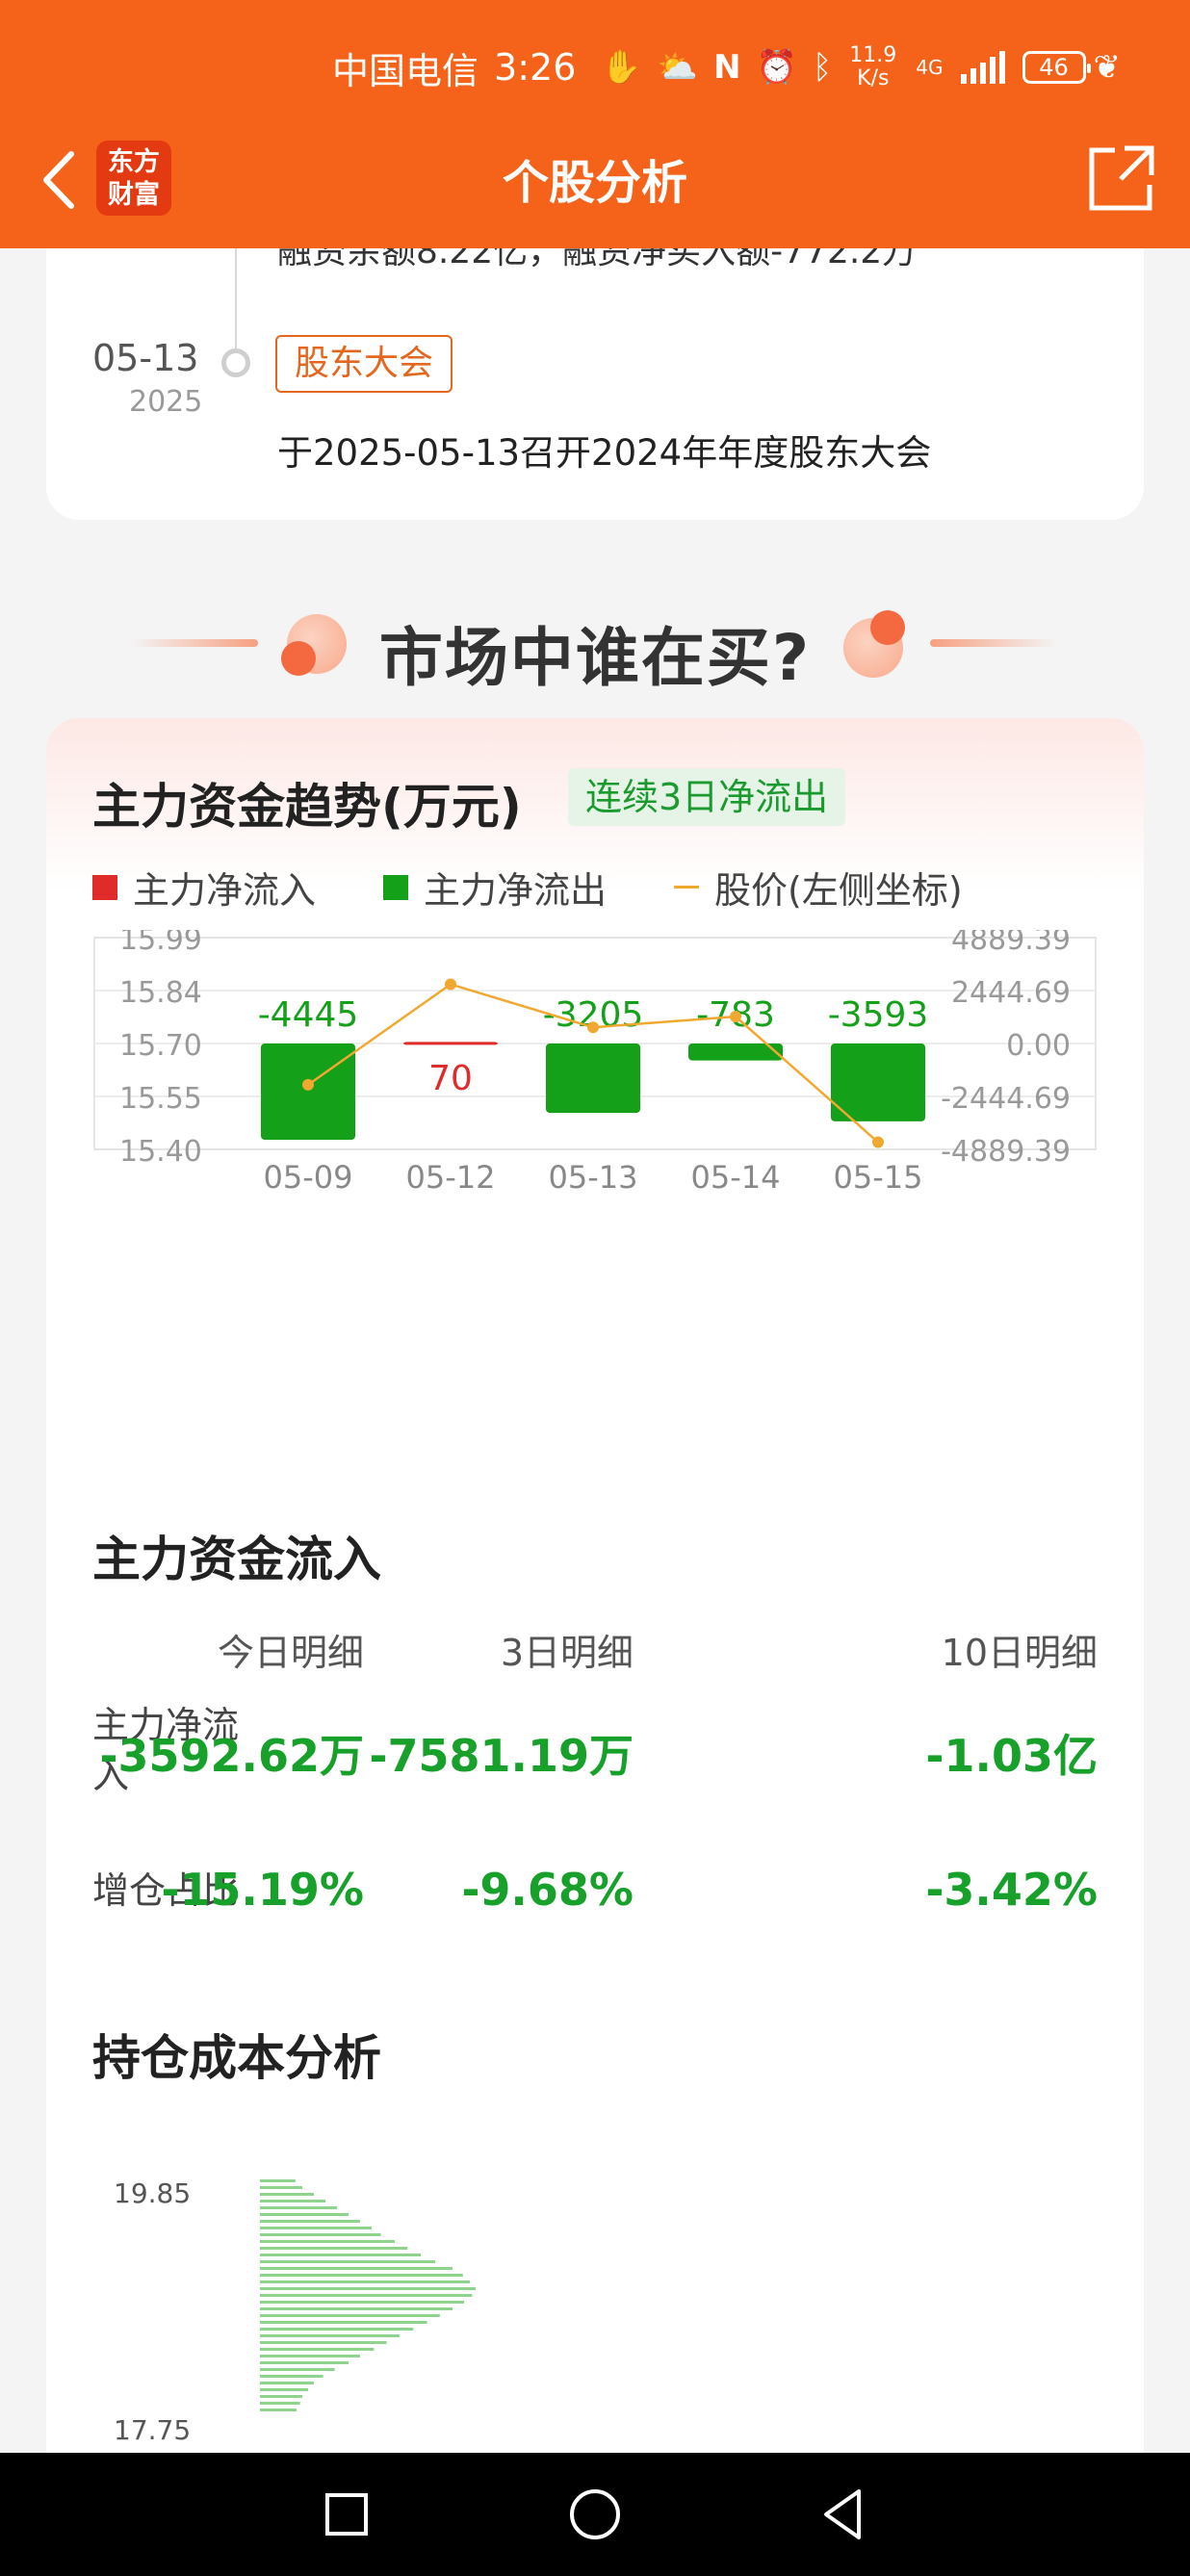  I want to click on col-head-today: 今日明细, so click(291, 1653).